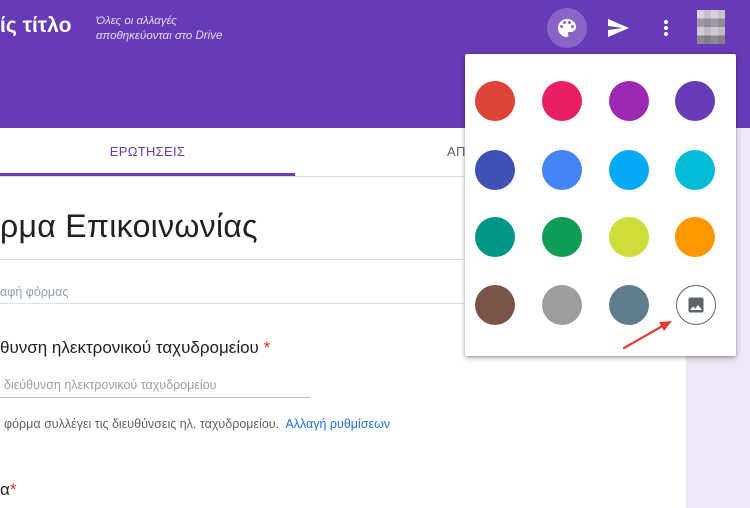  What do you see at coordinates (35, 26) in the screenshot?
I see `form-name-title: ίς τίτλο` at bounding box center [35, 26].